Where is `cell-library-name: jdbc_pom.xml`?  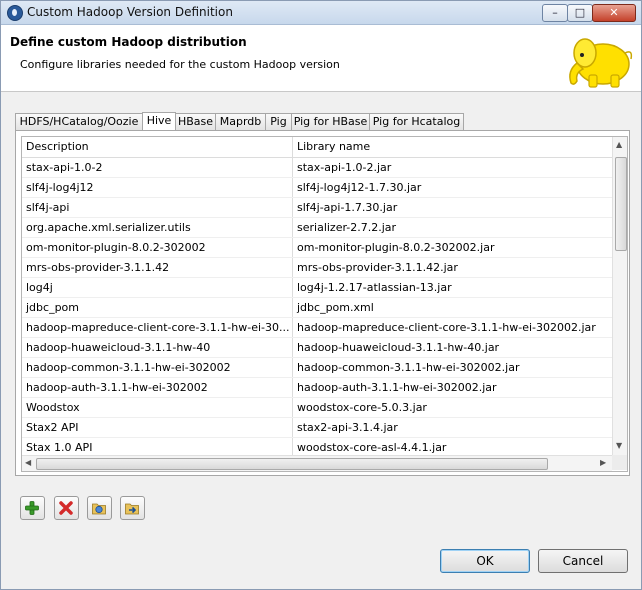 cell-library-name: jdbc_pom.xml is located at coordinates (335, 307).